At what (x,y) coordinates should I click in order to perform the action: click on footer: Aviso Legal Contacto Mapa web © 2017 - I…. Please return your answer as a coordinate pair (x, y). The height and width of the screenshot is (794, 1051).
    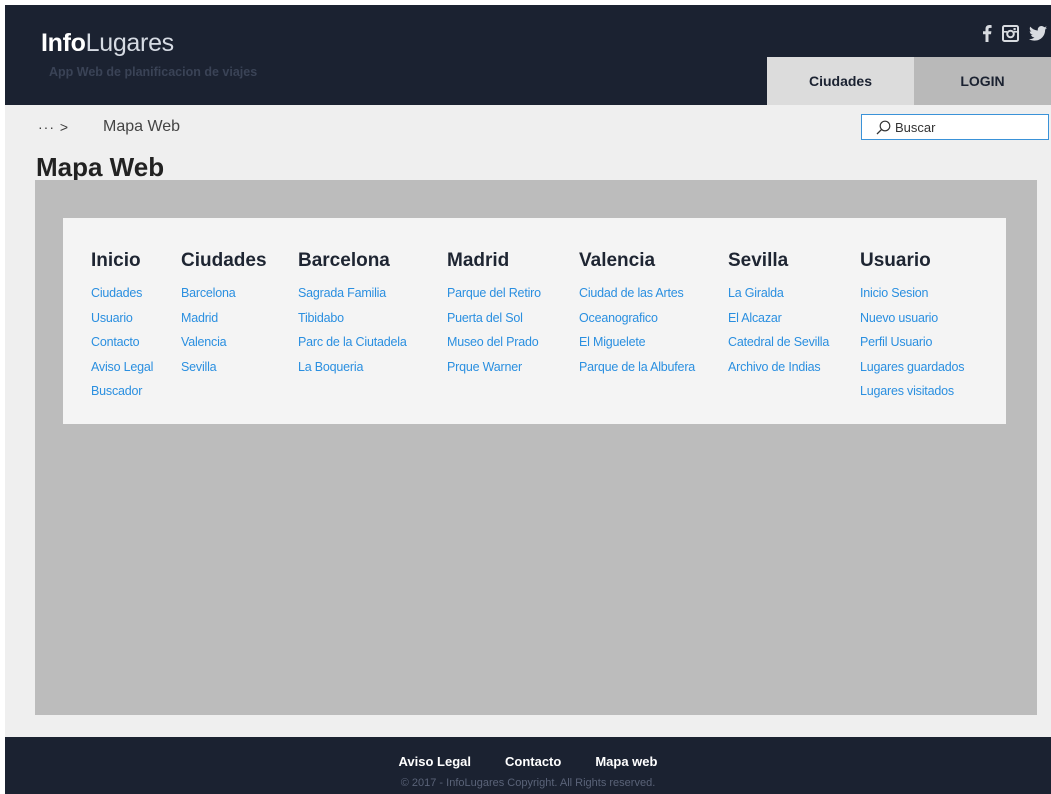
    Looking at the image, I should click on (528, 765).